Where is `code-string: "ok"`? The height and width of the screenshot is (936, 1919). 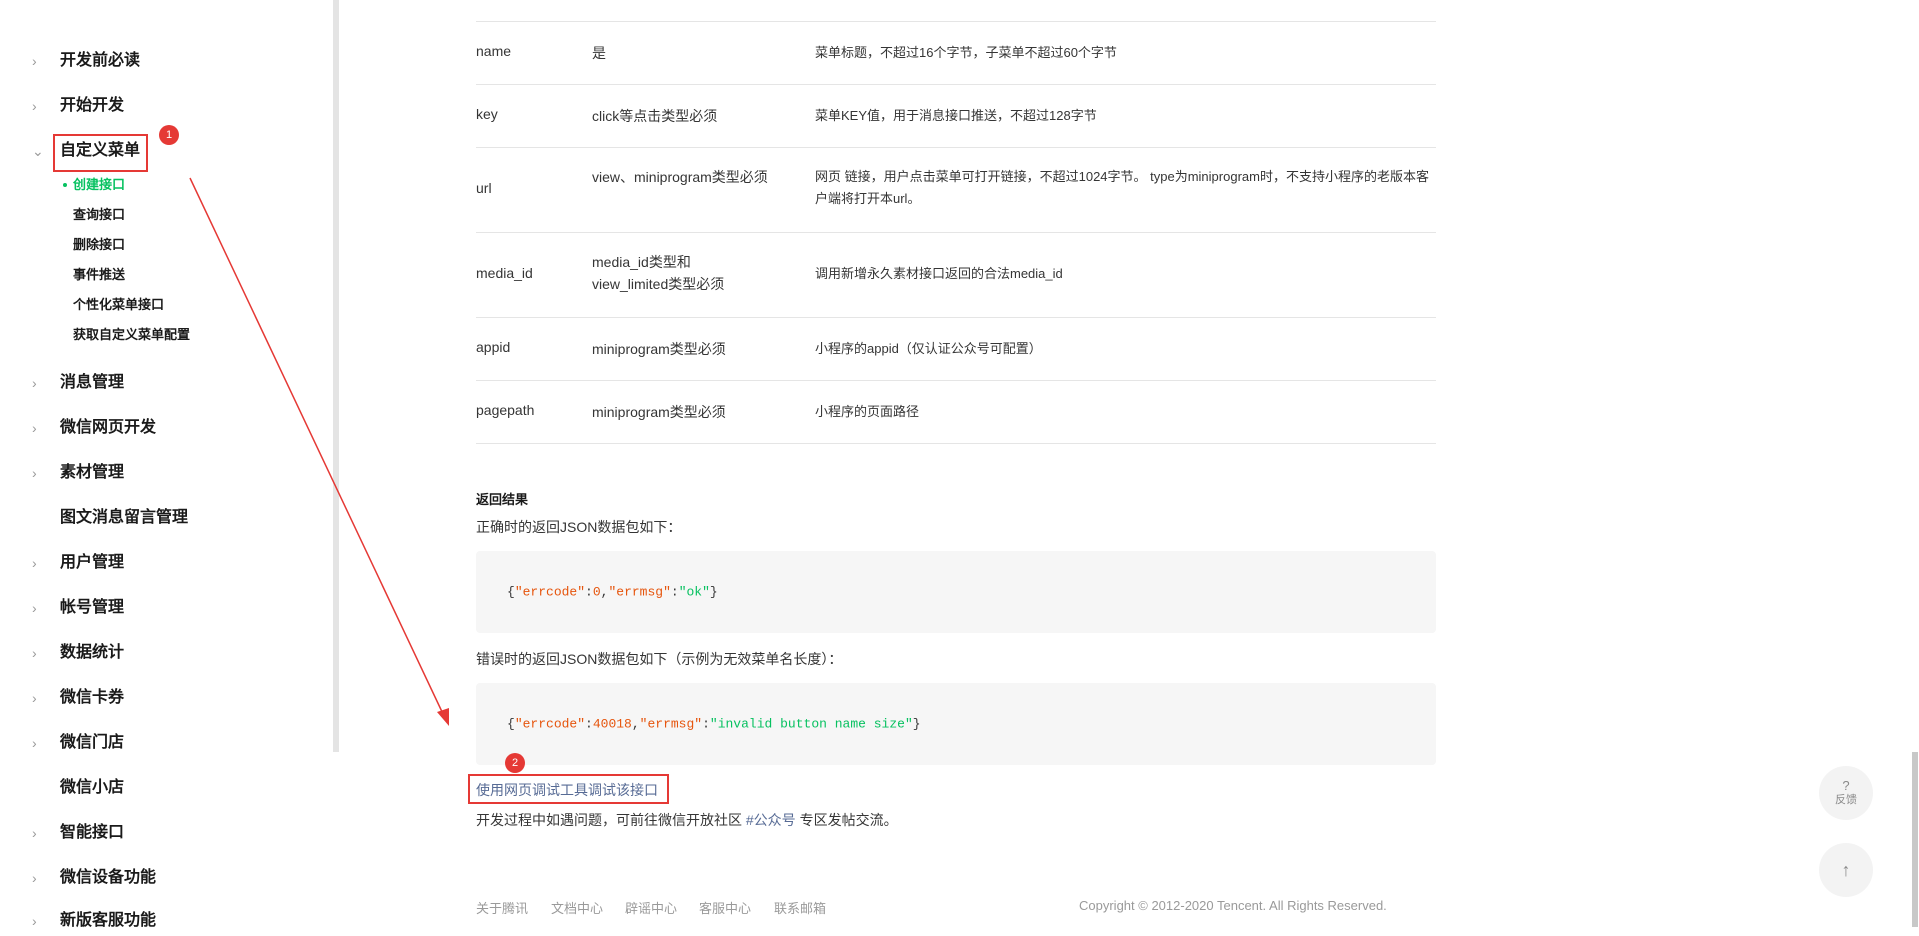 code-string: "ok" is located at coordinates (694, 592).